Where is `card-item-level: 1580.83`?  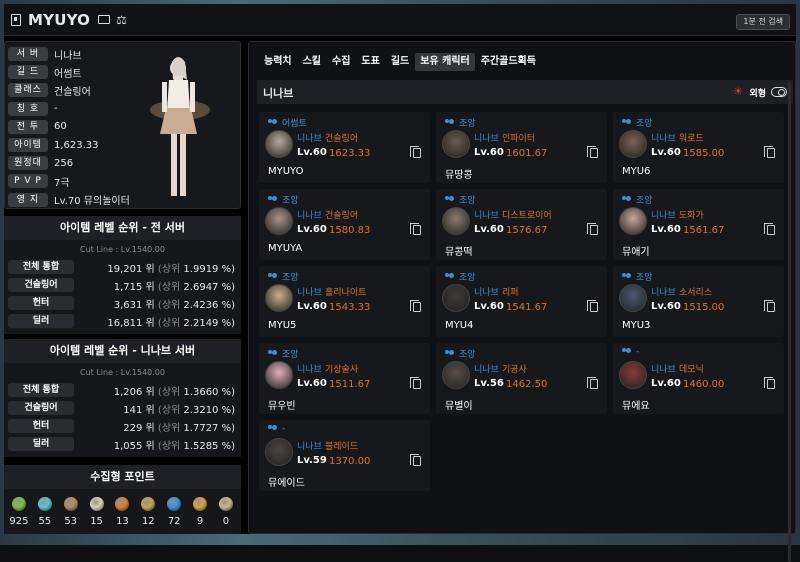 card-item-level: 1580.83 is located at coordinates (350, 230).